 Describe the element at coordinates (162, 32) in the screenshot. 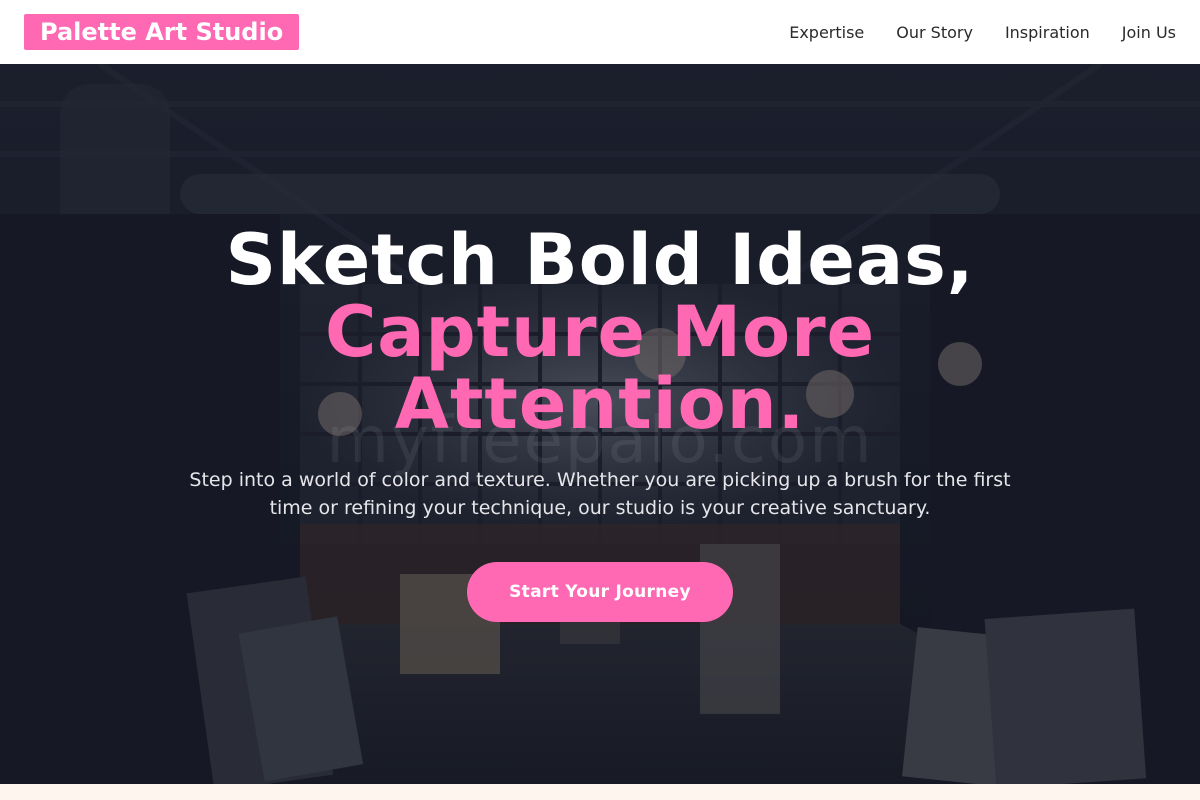

I see `brand-logo: Palette Art Studio` at that location.